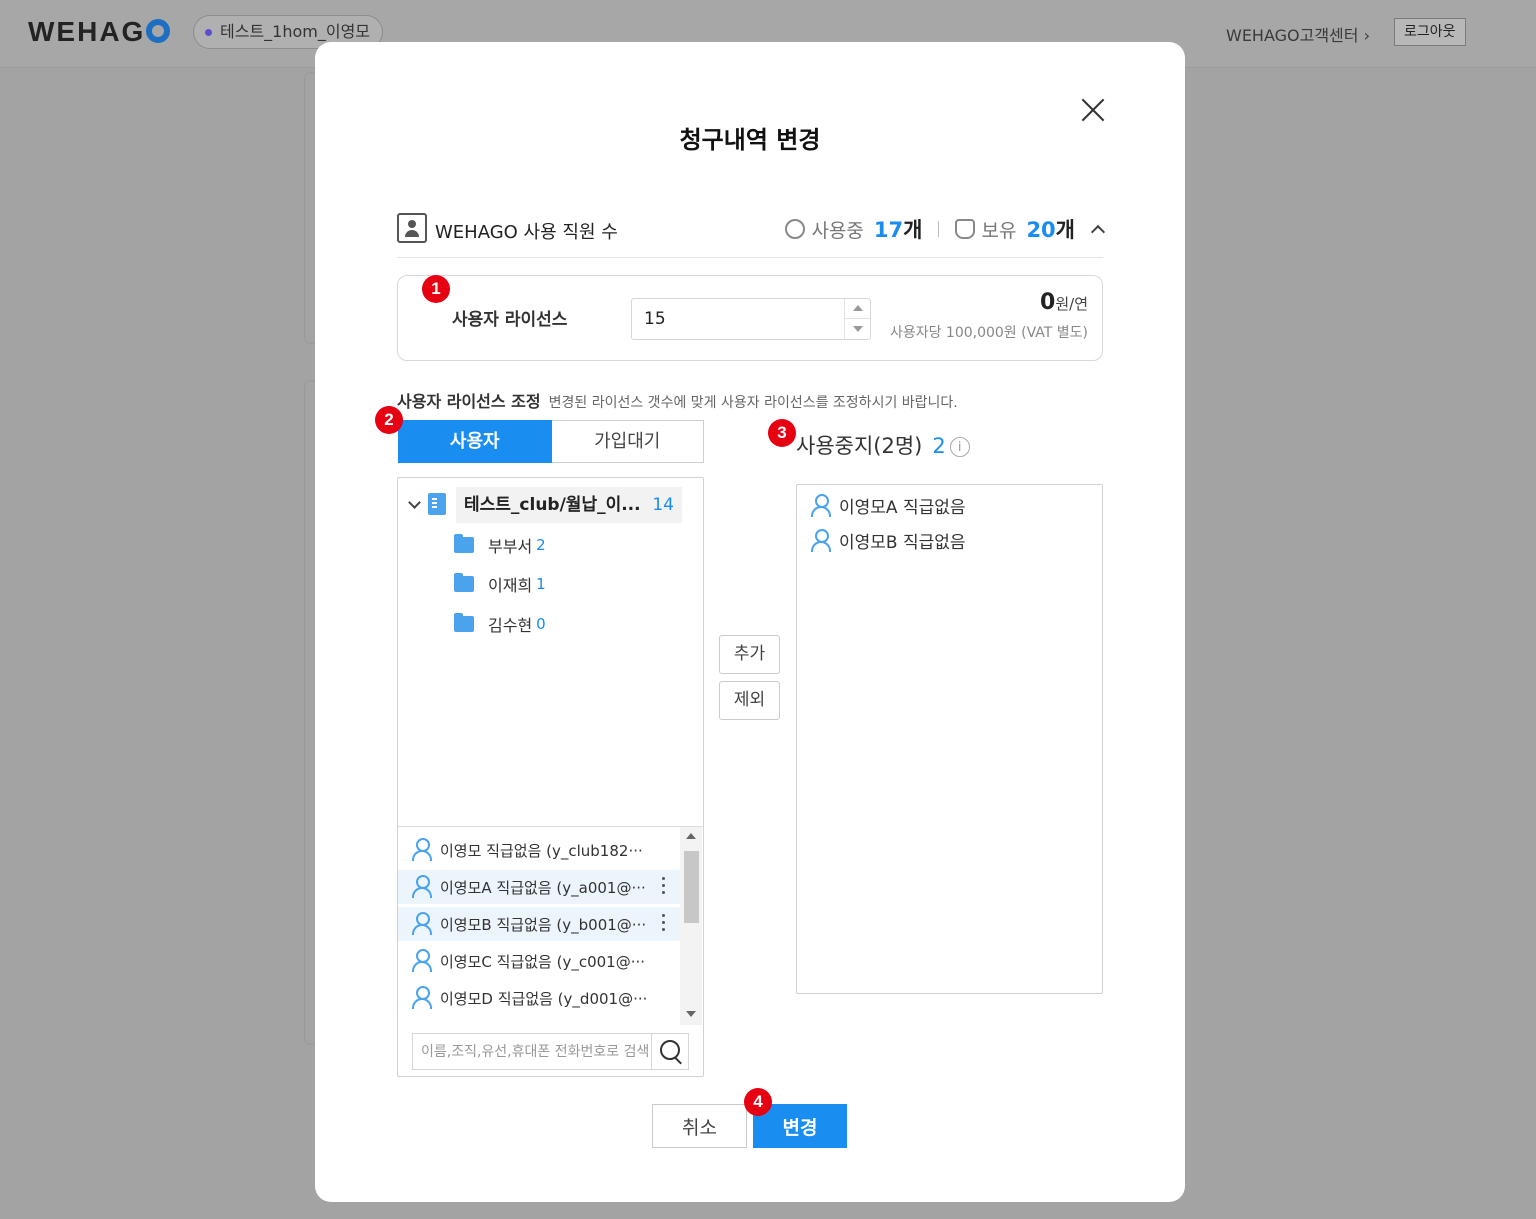 The width and height of the screenshot is (1536, 1219). Describe the element at coordinates (691, 887) in the screenshot. I see `scroll-thumb` at that location.